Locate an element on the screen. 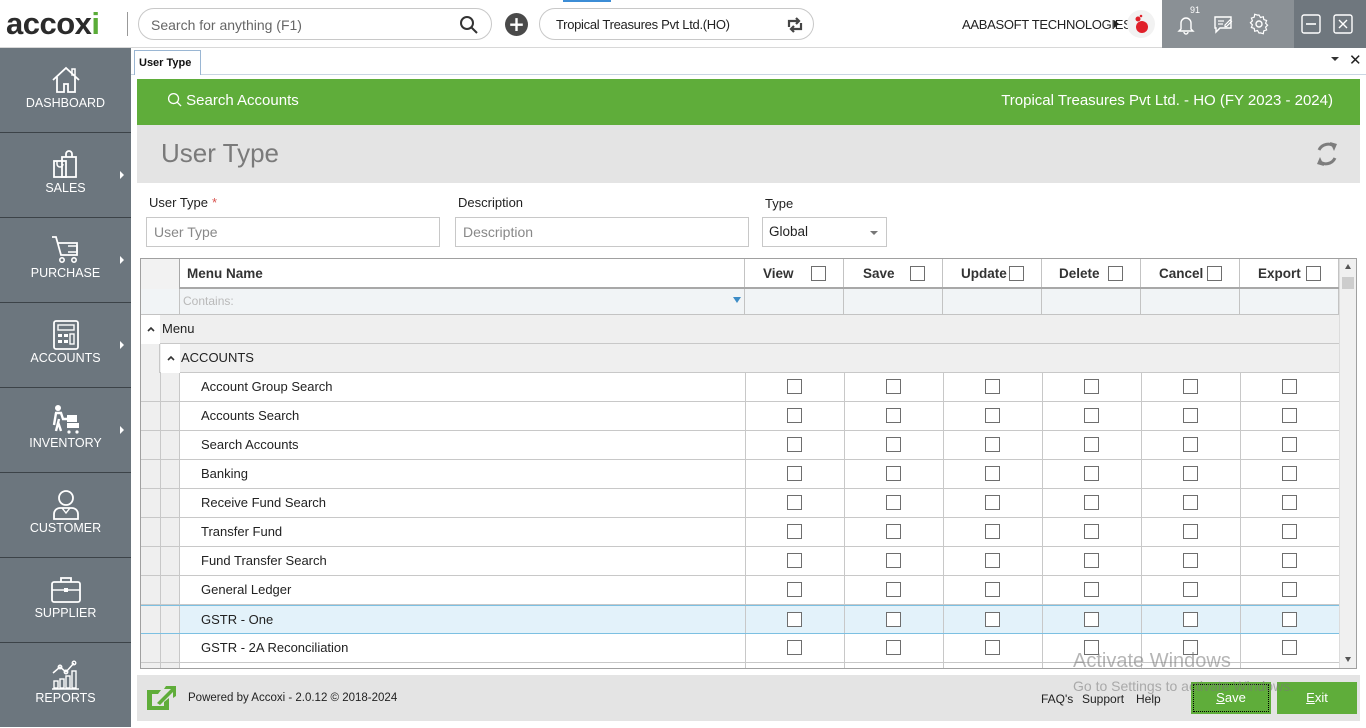 The image size is (1366, 728). global-search-input is located at coordinates (301, 25).